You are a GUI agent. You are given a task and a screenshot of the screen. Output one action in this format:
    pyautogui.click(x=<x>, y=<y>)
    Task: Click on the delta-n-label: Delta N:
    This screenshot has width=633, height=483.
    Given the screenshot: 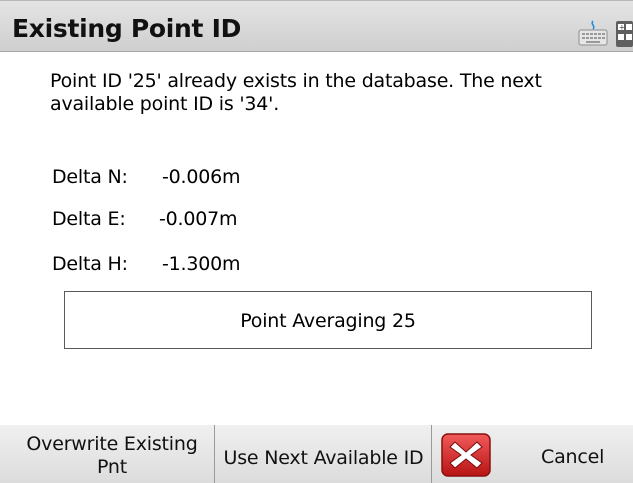 What is the action you would take?
    pyautogui.click(x=90, y=177)
    